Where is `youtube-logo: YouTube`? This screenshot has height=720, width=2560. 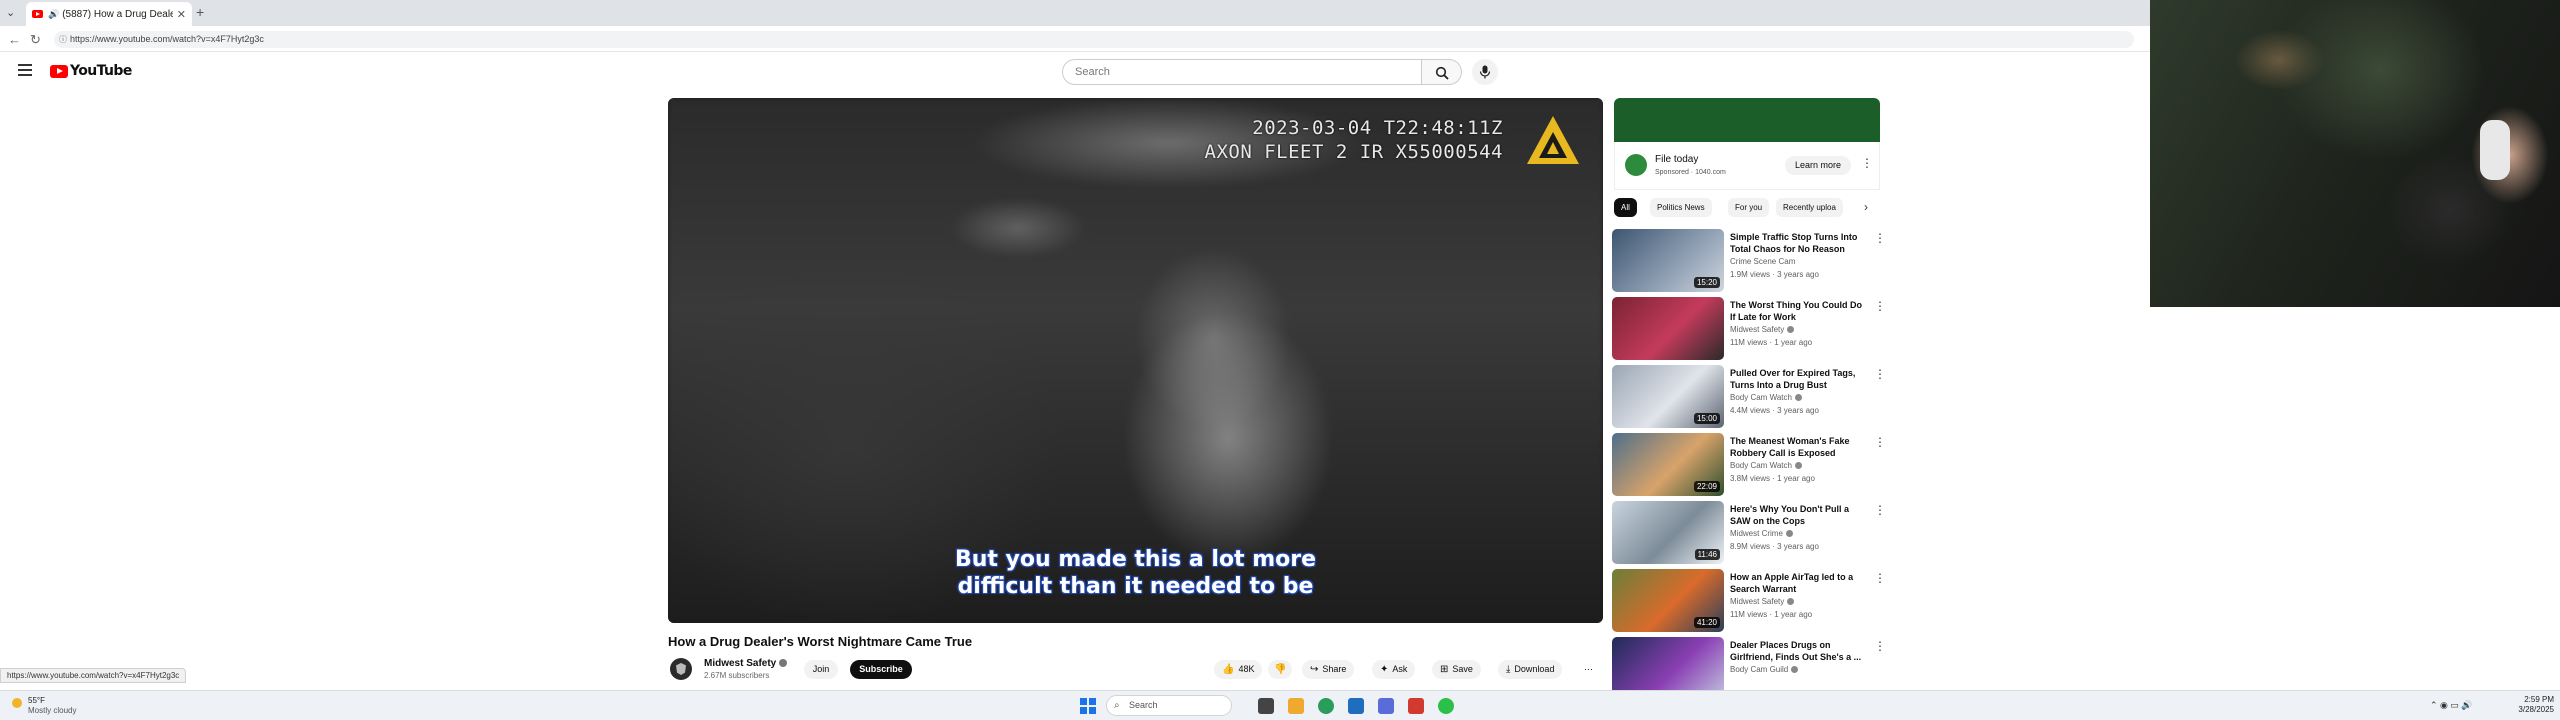 youtube-logo: YouTube is located at coordinates (91, 71).